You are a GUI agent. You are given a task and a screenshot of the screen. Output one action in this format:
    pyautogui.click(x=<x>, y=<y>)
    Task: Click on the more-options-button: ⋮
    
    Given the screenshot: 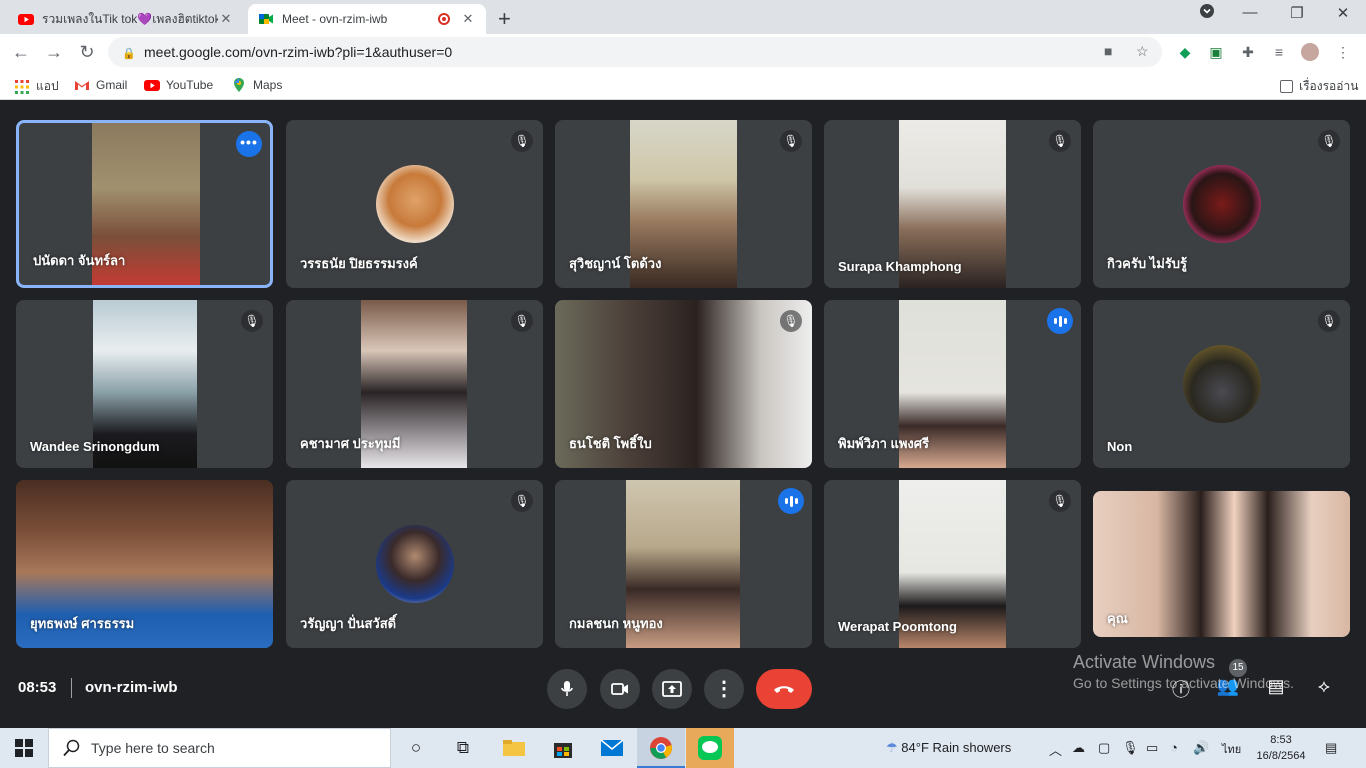 What is the action you would take?
    pyautogui.click(x=724, y=689)
    